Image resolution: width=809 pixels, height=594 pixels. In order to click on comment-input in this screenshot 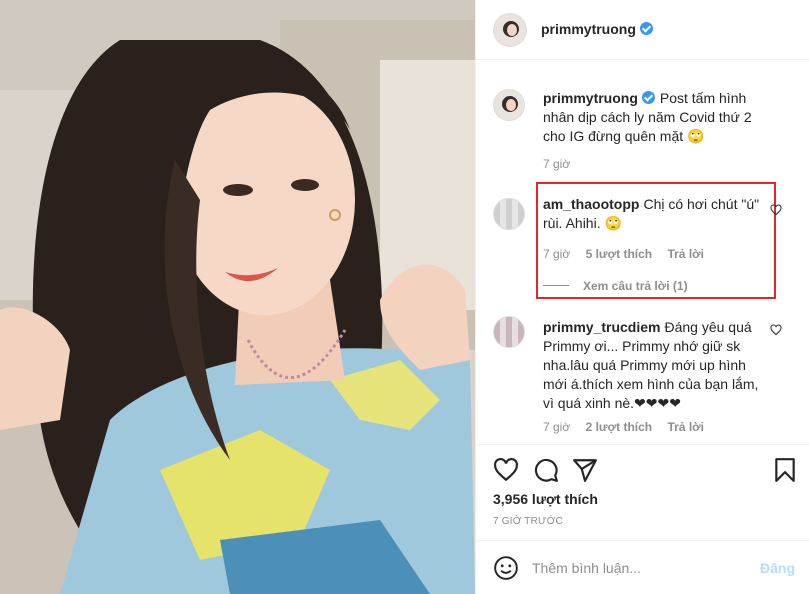, I will do `click(642, 568)`.